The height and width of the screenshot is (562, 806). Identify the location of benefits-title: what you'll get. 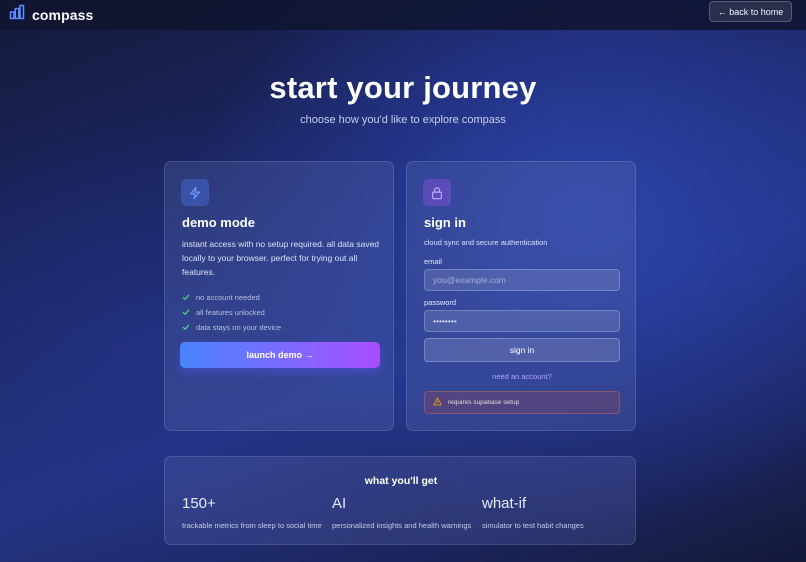
(401, 481).